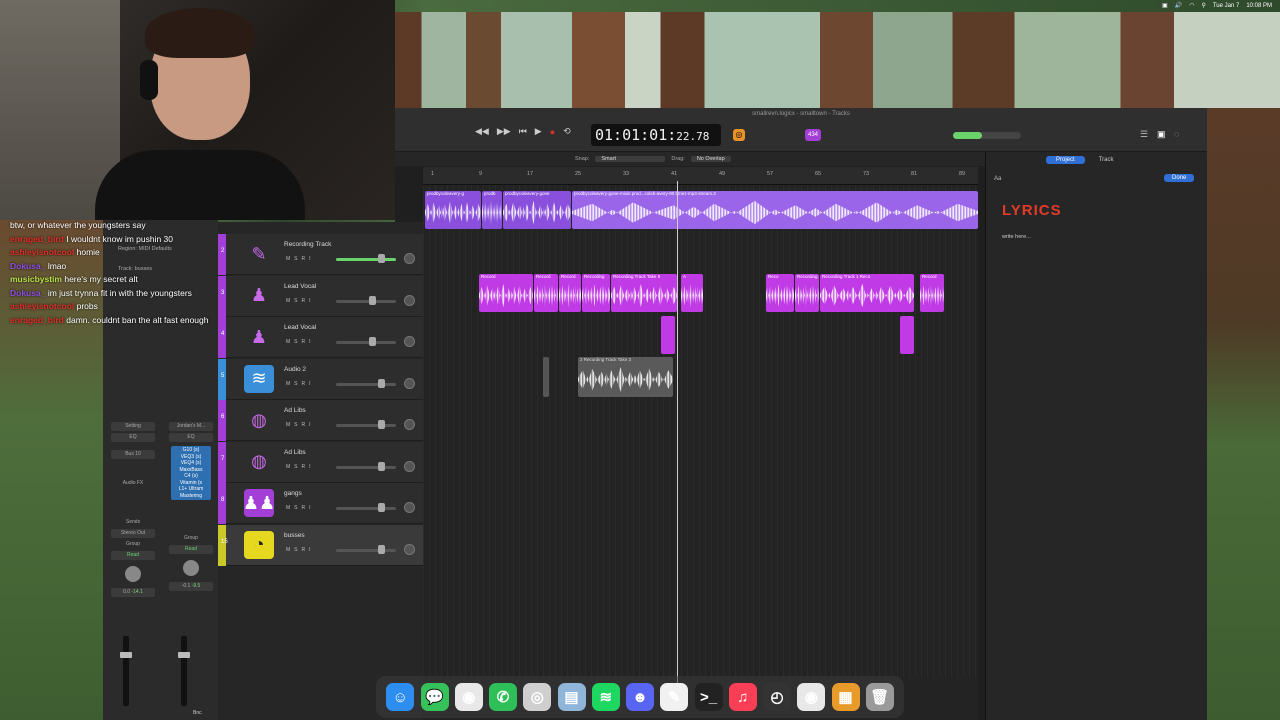  What do you see at coordinates (133, 555) in the screenshot?
I see `automation-read: Read` at bounding box center [133, 555].